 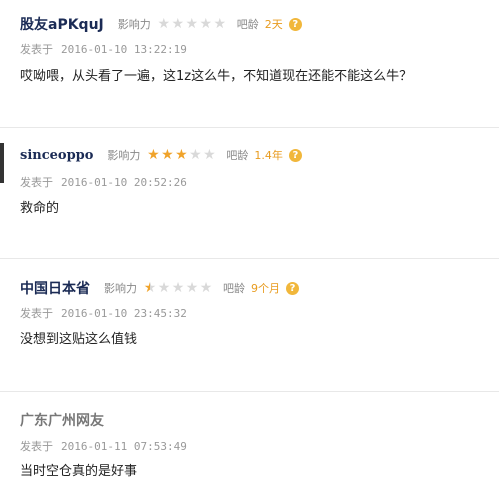 What do you see at coordinates (2, 163) in the screenshot?
I see `selected-accent-bar` at bounding box center [2, 163].